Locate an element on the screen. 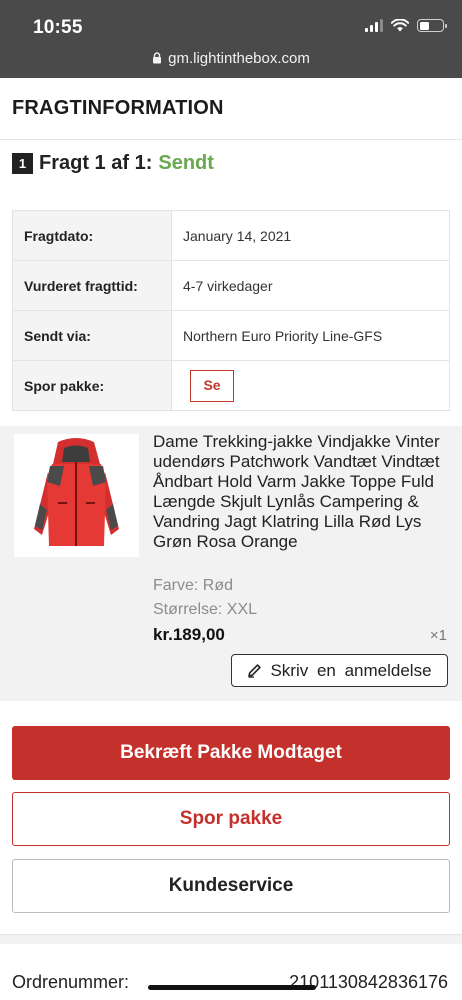 The width and height of the screenshot is (462, 1000). carrier-value: Northern Euro Priority Line-GFS is located at coordinates (310, 335).